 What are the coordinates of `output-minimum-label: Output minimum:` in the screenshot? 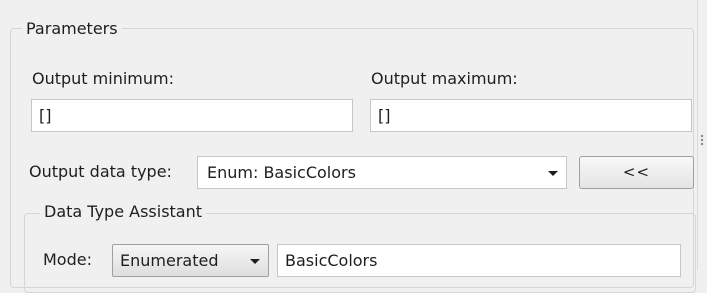 It's located at (103, 78).